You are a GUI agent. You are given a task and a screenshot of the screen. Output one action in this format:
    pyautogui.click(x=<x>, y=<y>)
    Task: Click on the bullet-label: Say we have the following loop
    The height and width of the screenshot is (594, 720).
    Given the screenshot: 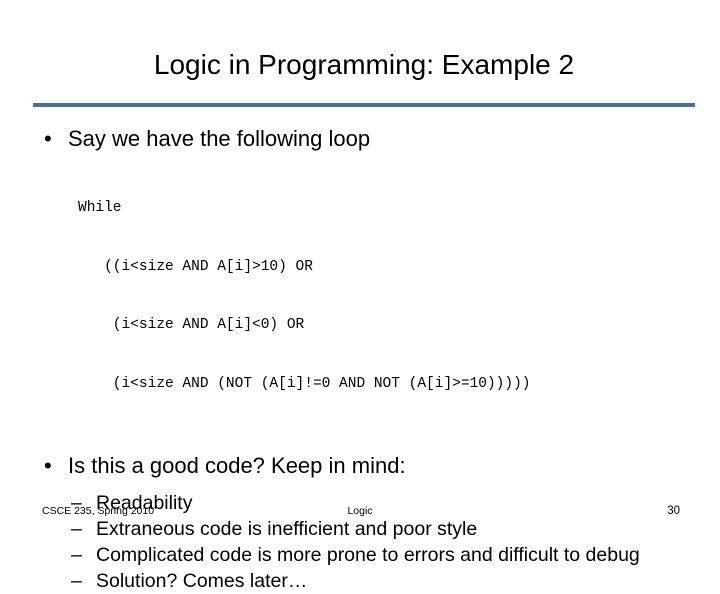 What is the action you would take?
    pyautogui.click(x=219, y=138)
    